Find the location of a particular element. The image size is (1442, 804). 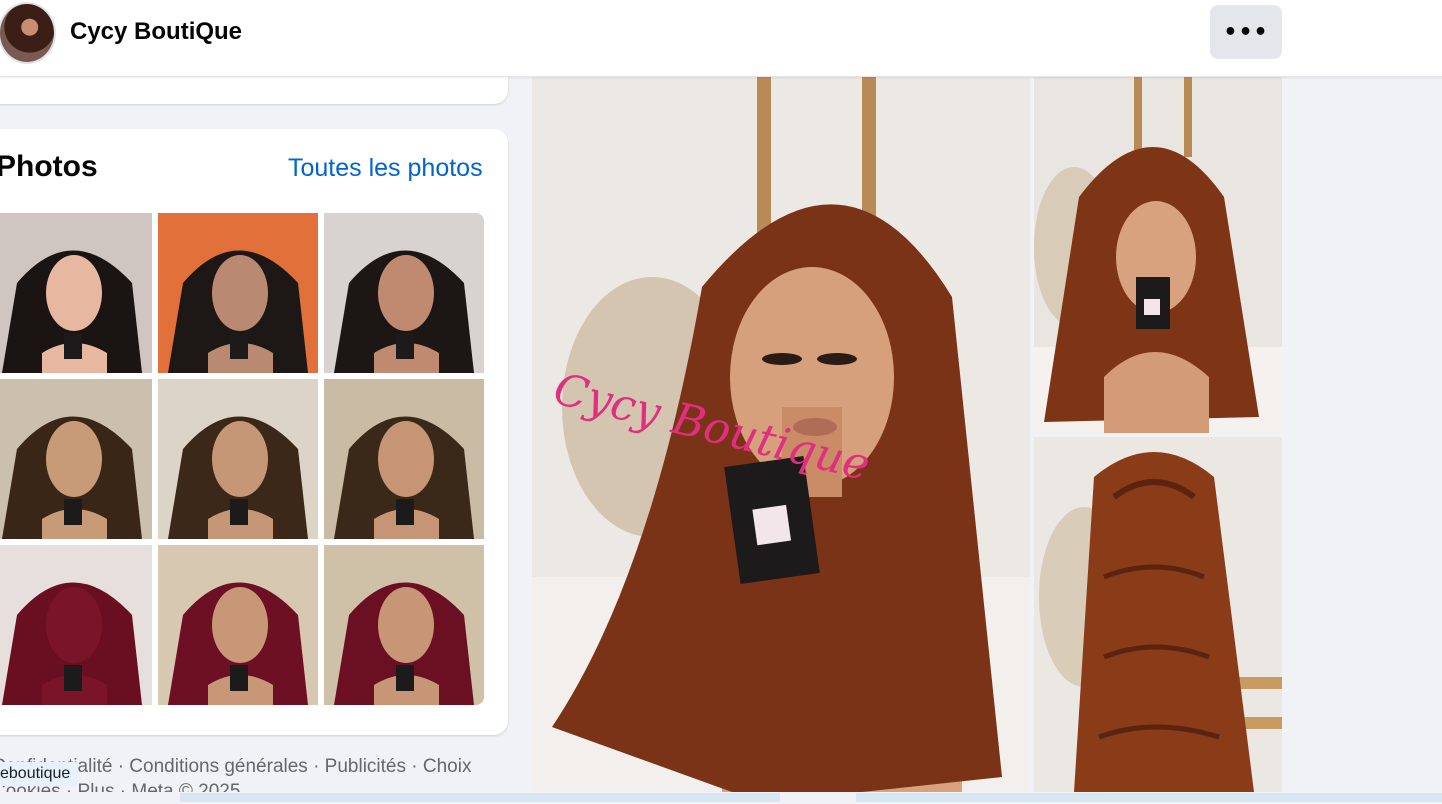

url-status-badge: eboutique is located at coordinates (39, 774).